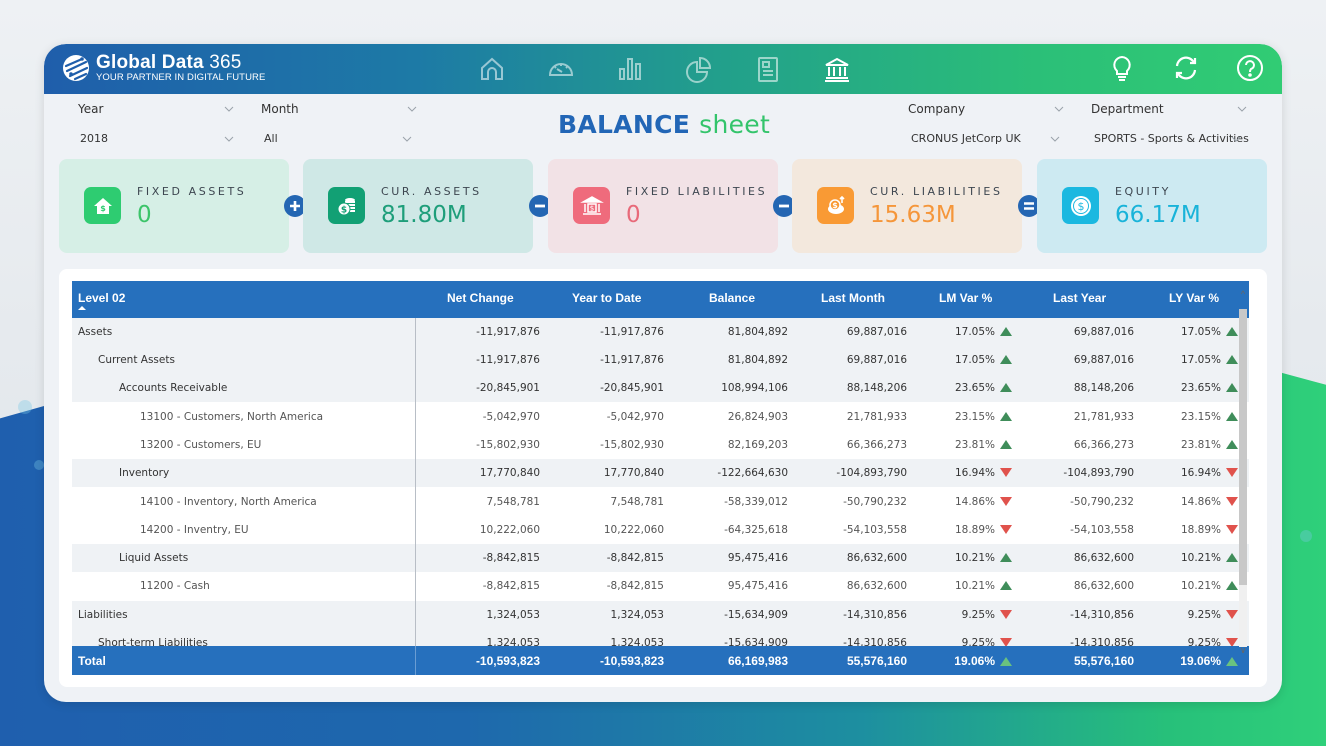 The image size is (1326, 746). I want to click on table-scrollbar: ^ ∨, so click(1243, 478).